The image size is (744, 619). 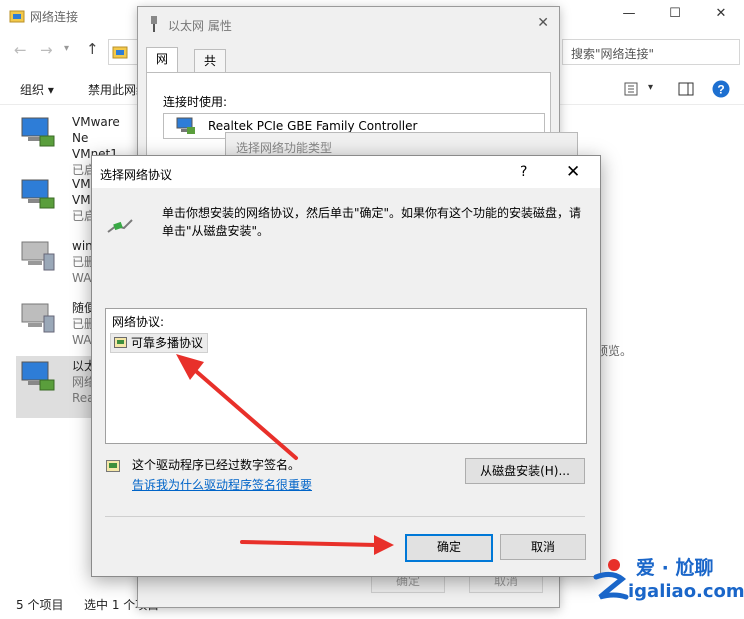 I want to click on watermark-domain: igaliao.com, so click(x=686, y=591).